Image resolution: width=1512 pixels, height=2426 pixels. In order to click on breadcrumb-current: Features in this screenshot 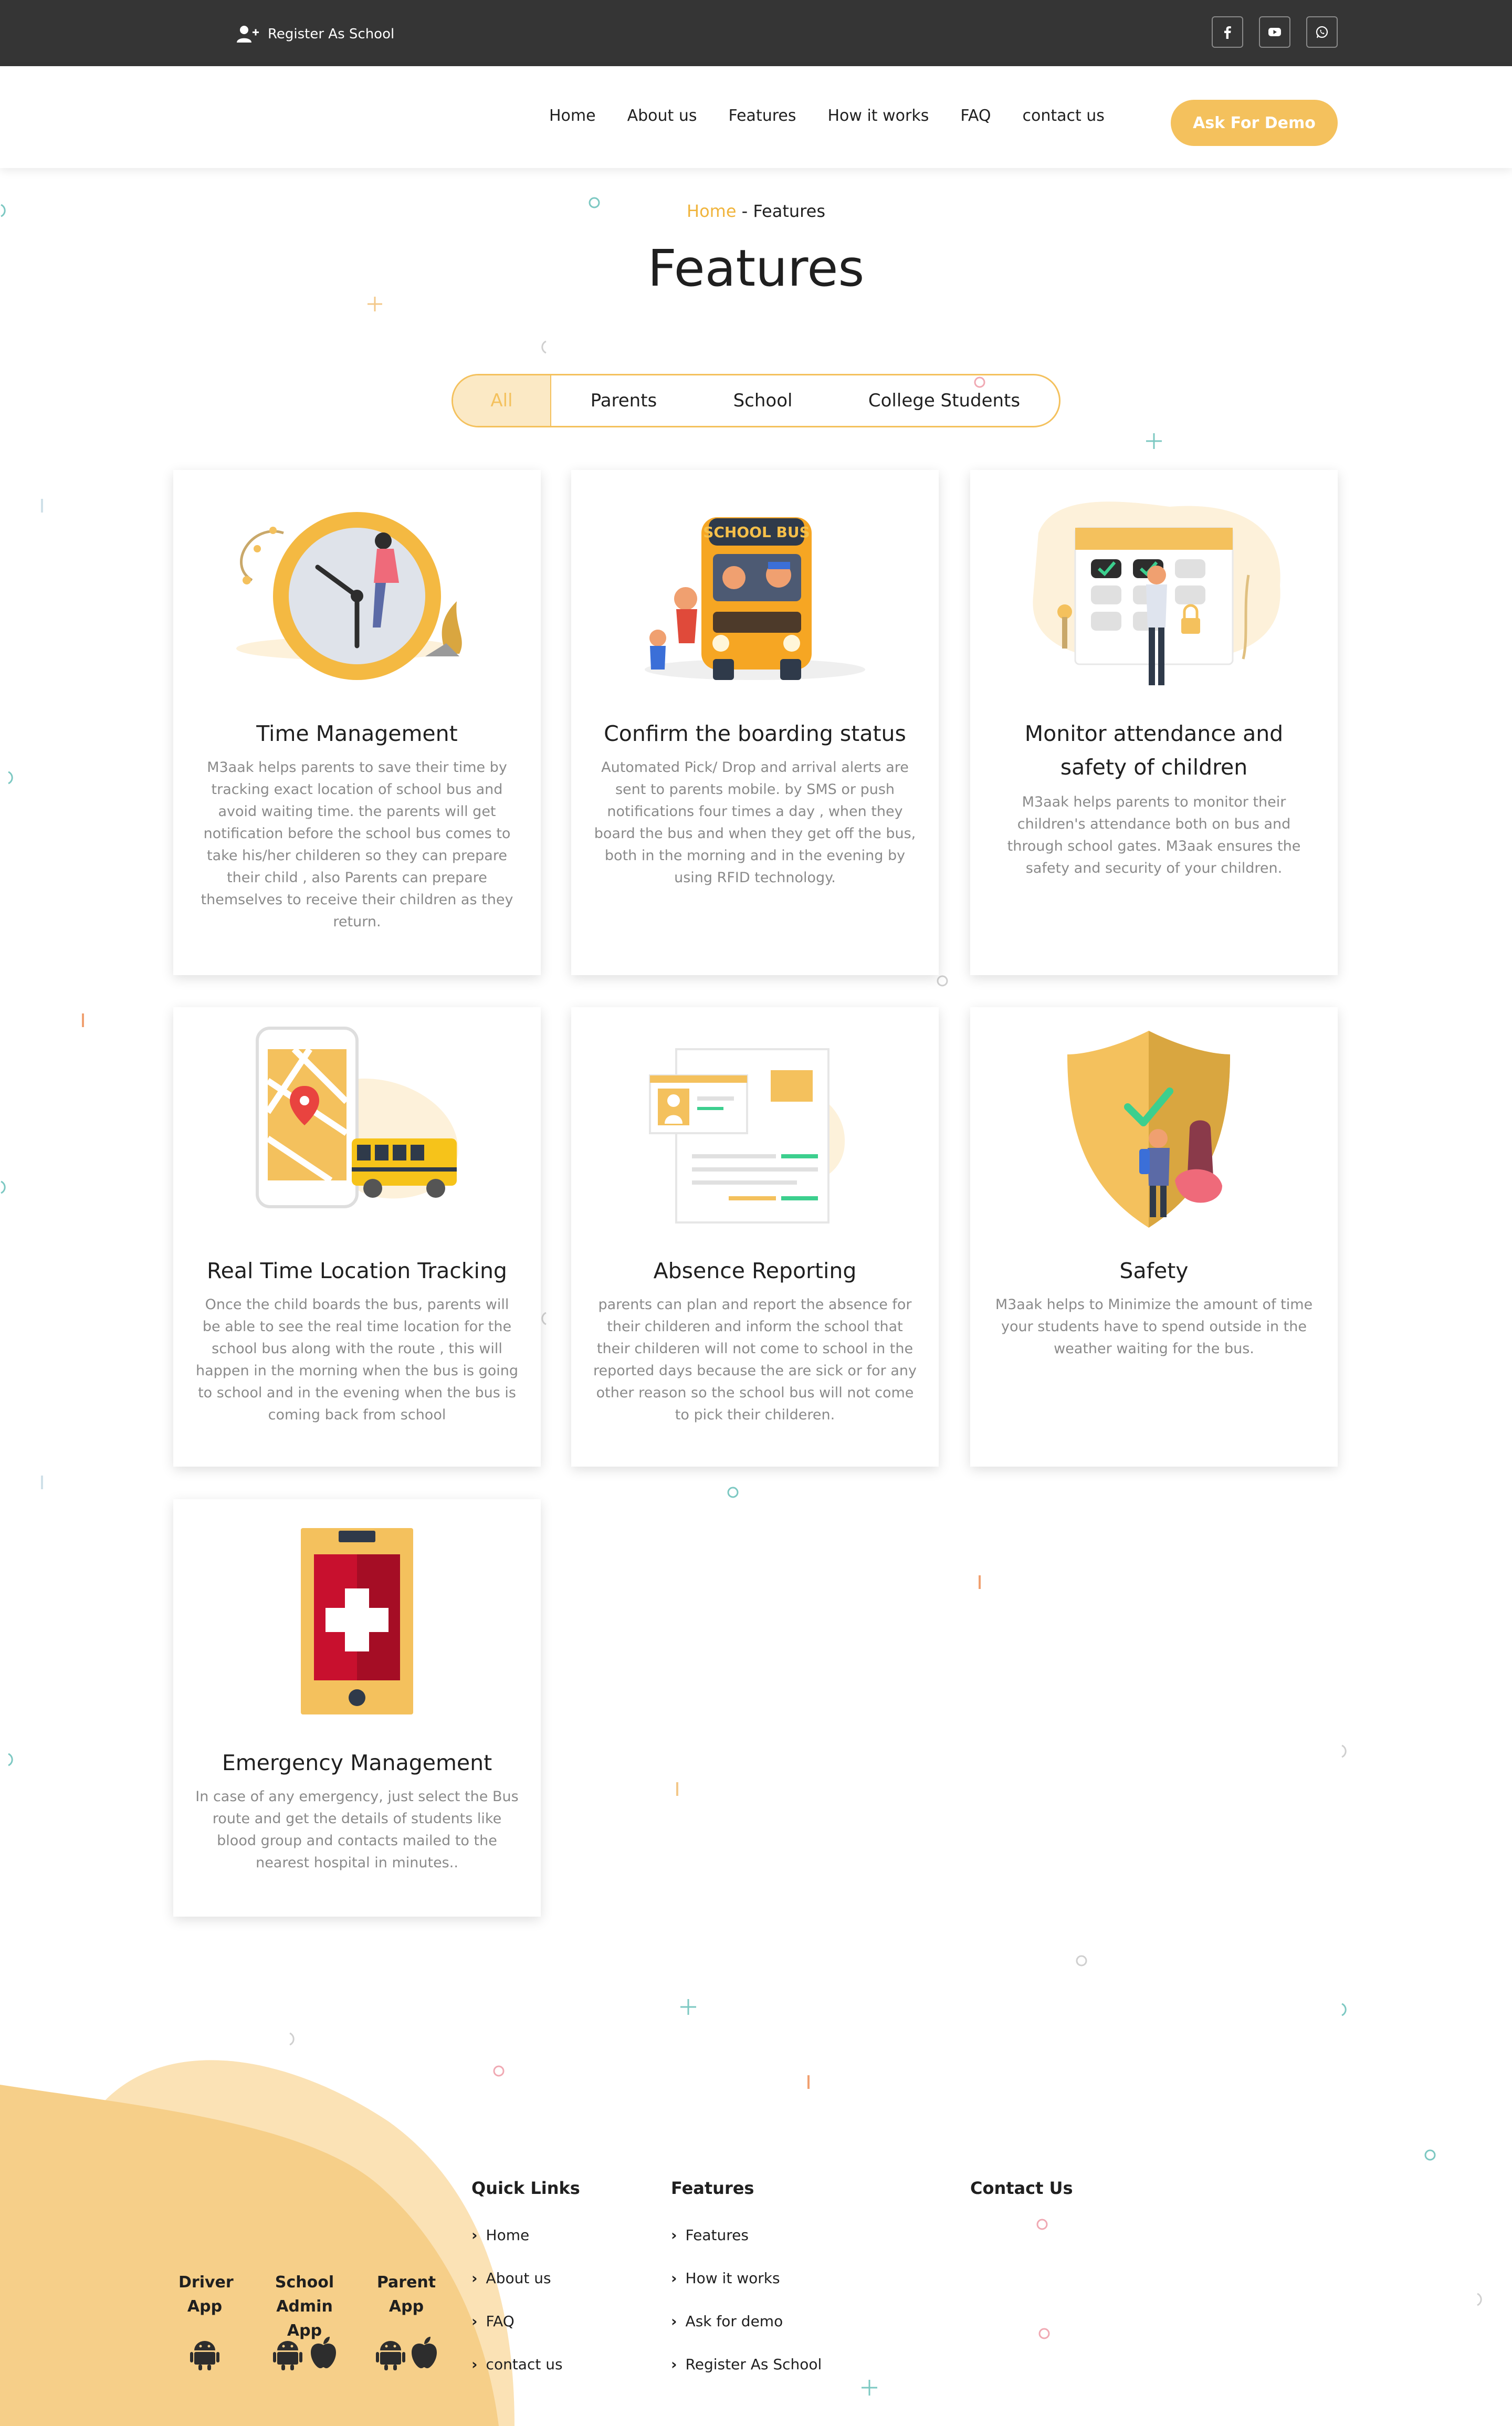, I will do `click(789, 211)`.